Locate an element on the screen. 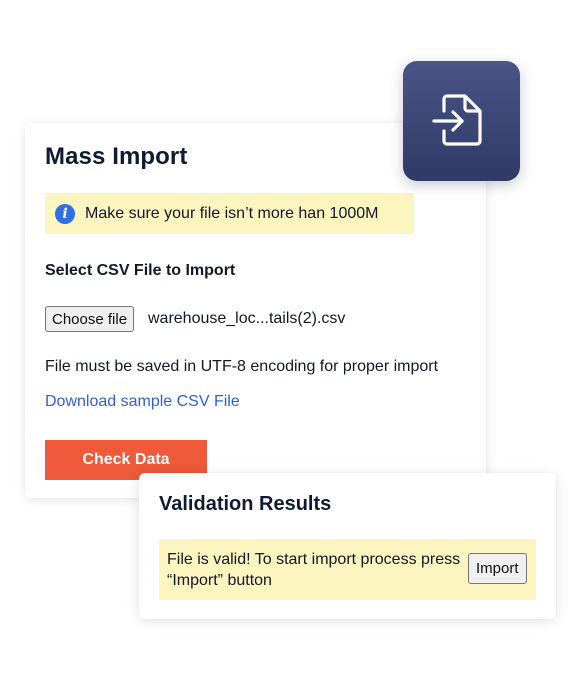 The height and width of the screenshot is (680, 580). page-title: Mass Import is located at coordinates (116, 156).